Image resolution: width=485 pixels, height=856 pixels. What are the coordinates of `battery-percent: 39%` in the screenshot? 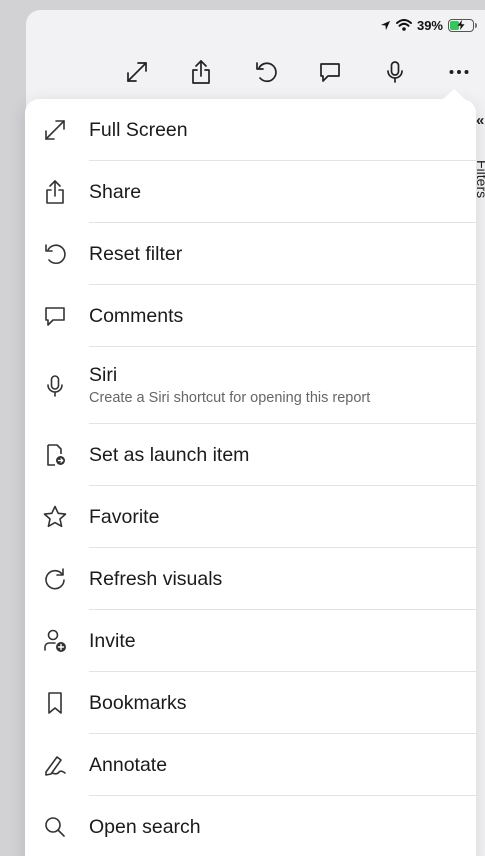 It's located at (429, 25).